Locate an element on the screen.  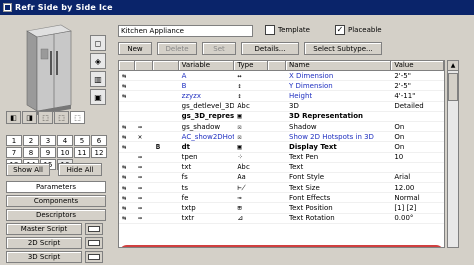
cell-value: 4'-11" is located at coordinates (417, 96).